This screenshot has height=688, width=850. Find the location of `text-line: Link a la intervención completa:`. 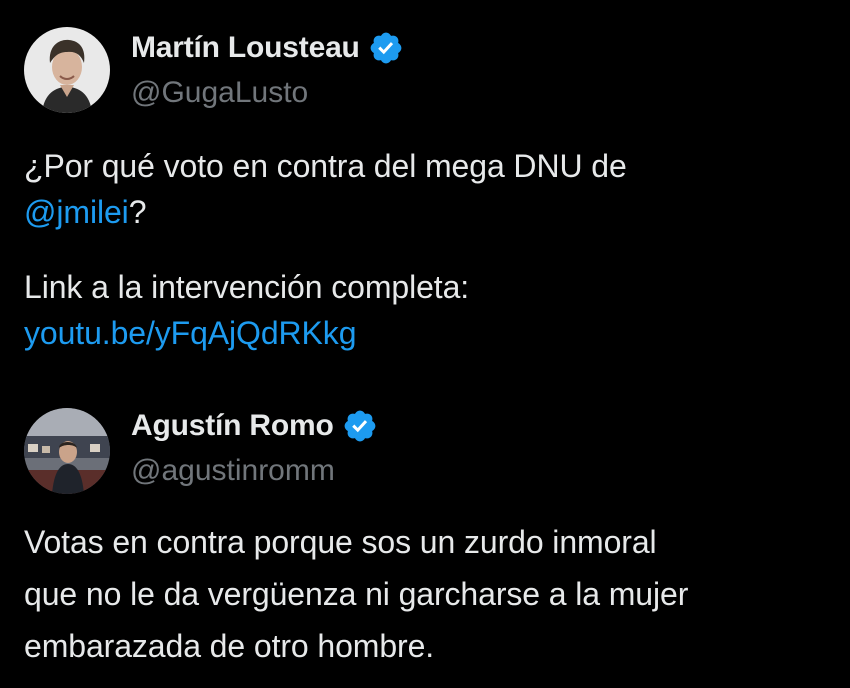

text-line: Link a la intervención completa: is located at coordinates (247, 287).